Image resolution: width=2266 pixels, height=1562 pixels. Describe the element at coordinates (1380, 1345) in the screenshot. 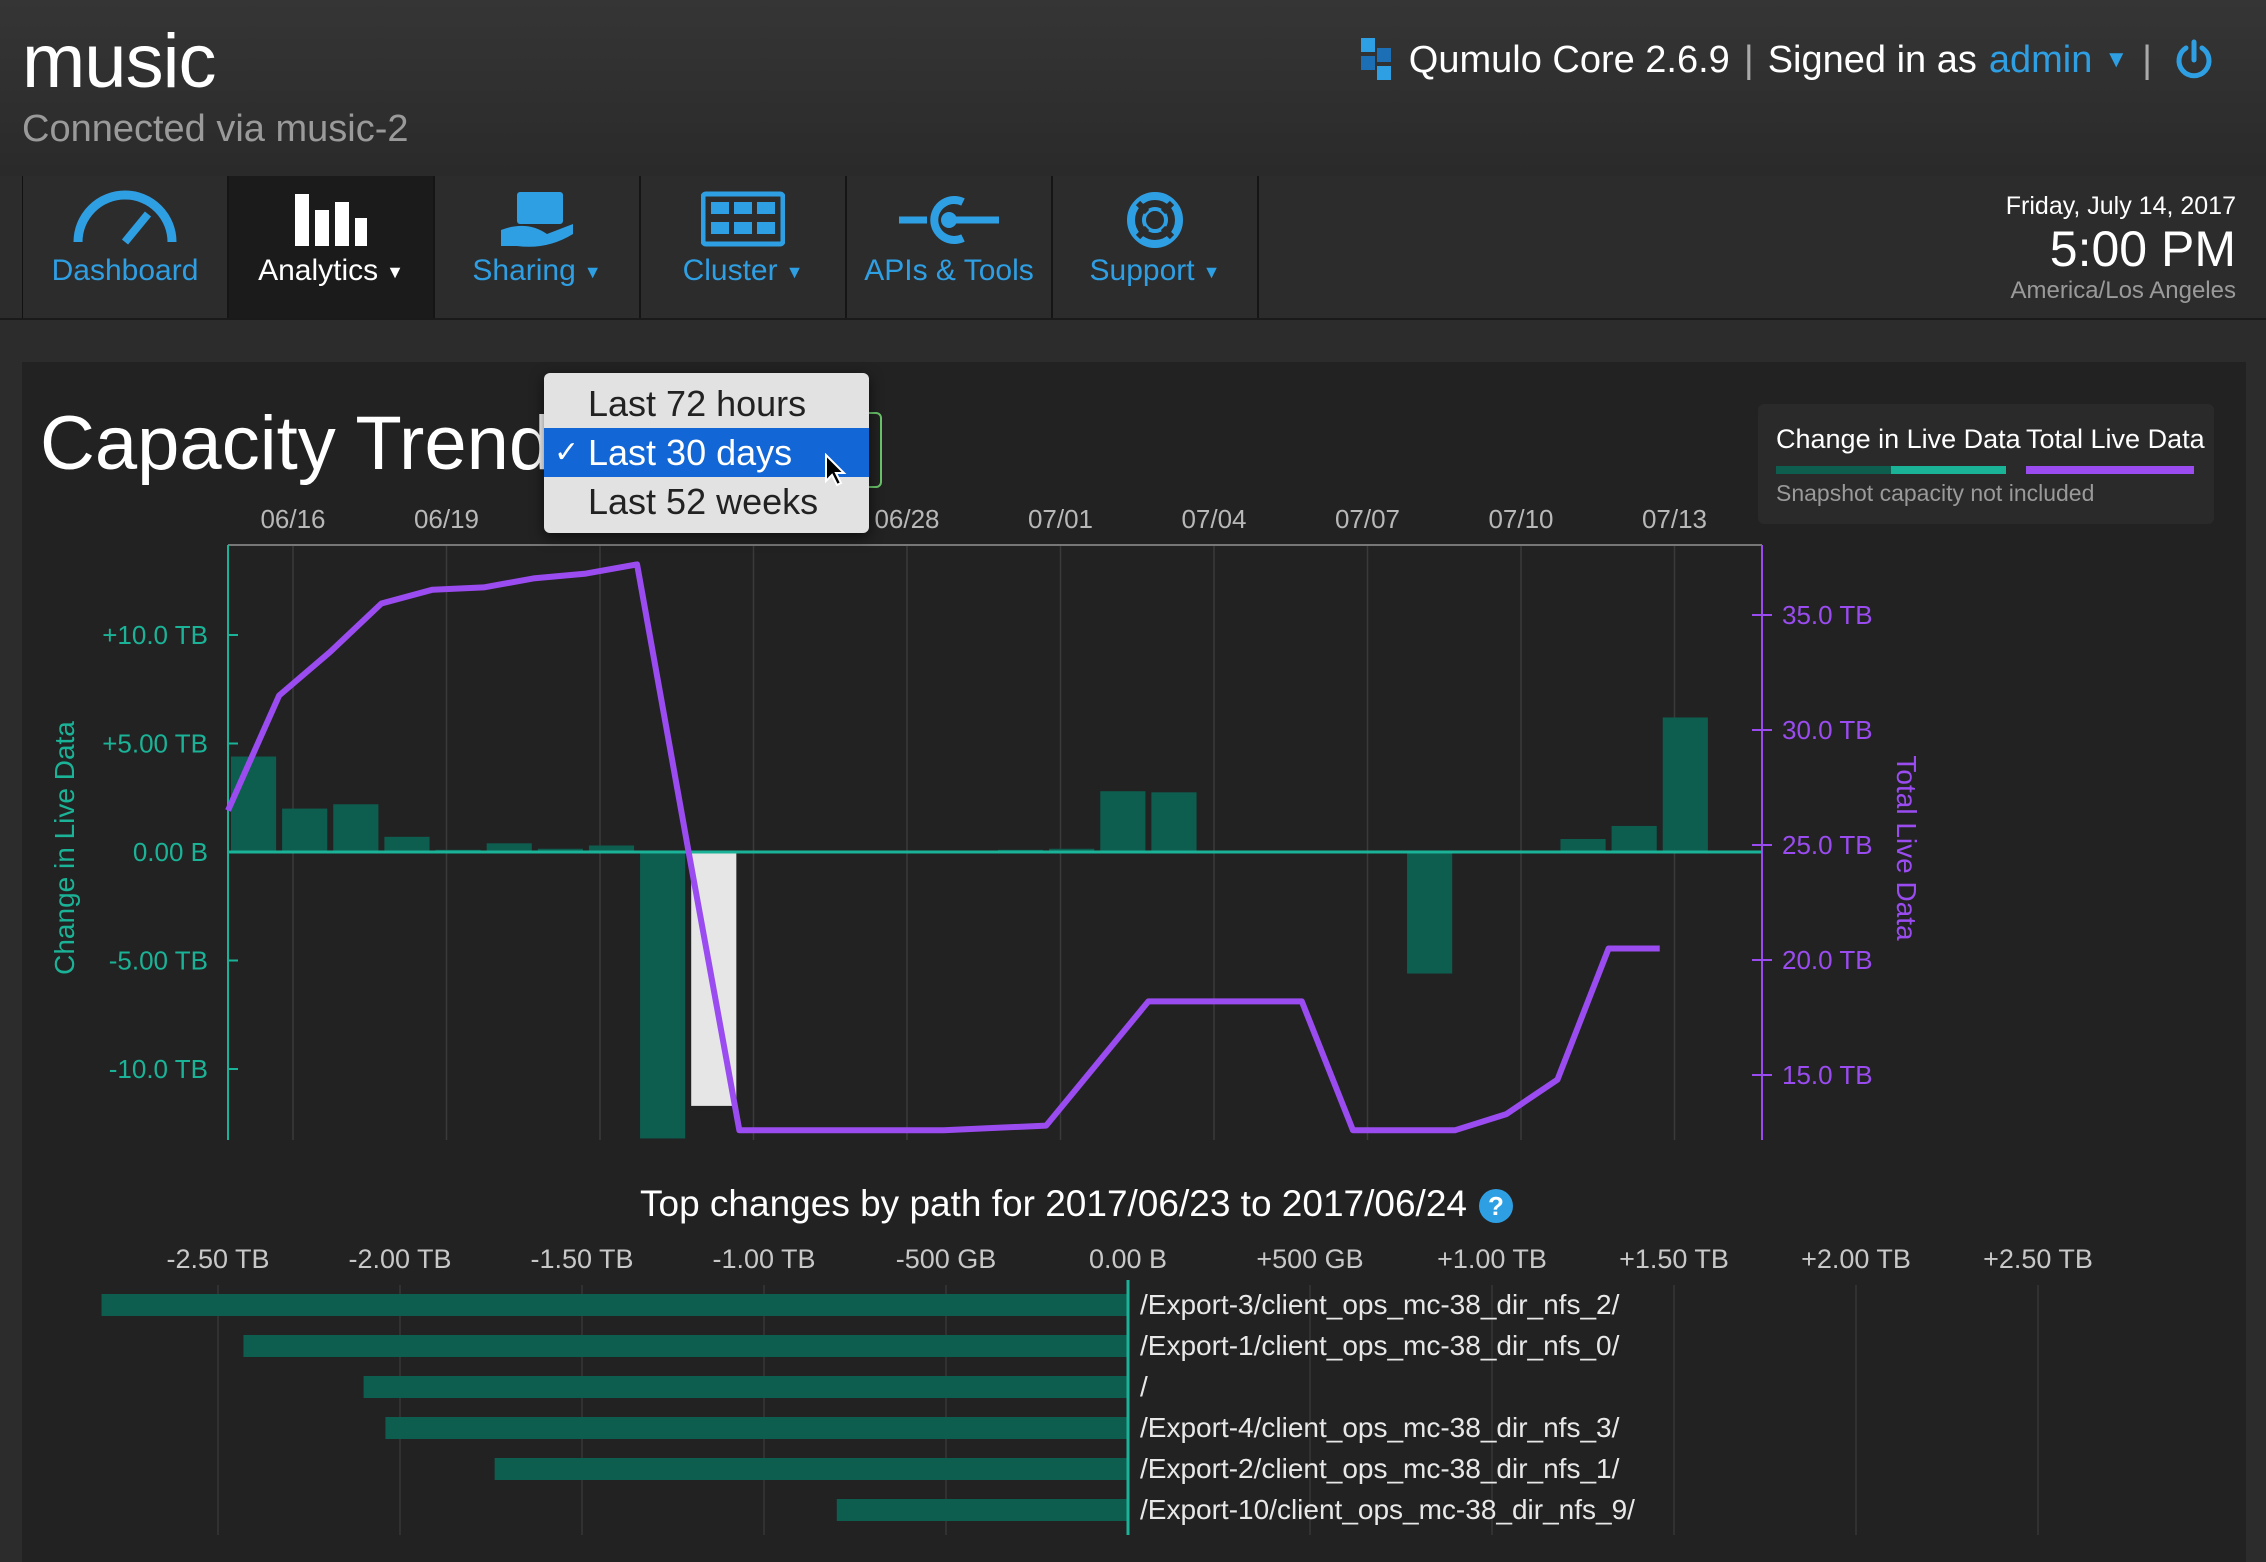

I see `path-label: /Export-1/client_ops_mc-38_dir_nfs_0/` at that location.